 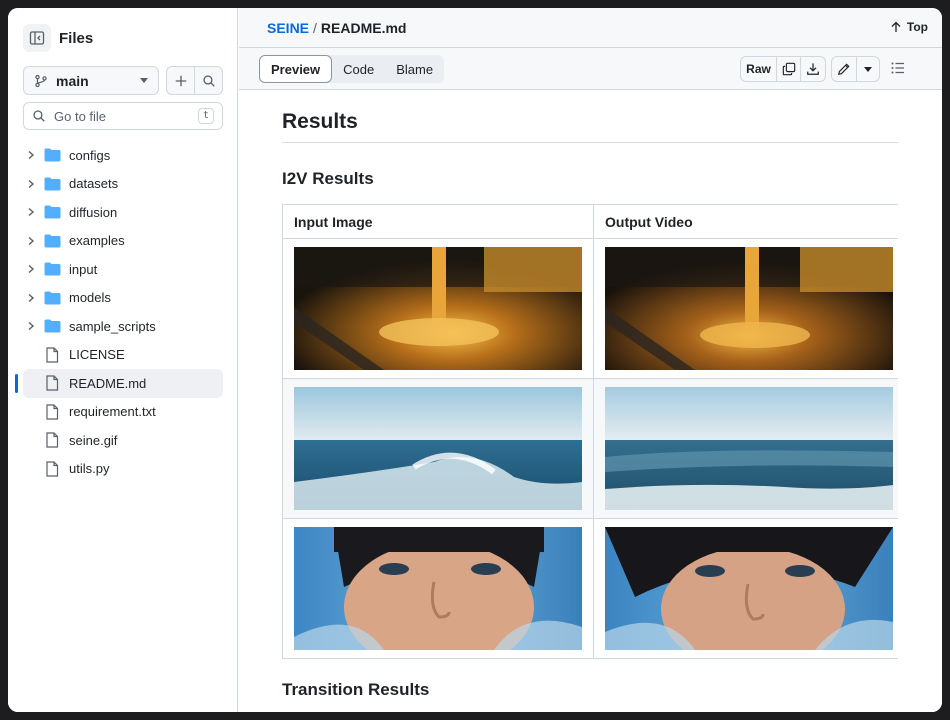 I want to click on pencil-icon, so click(x=843, y=69).